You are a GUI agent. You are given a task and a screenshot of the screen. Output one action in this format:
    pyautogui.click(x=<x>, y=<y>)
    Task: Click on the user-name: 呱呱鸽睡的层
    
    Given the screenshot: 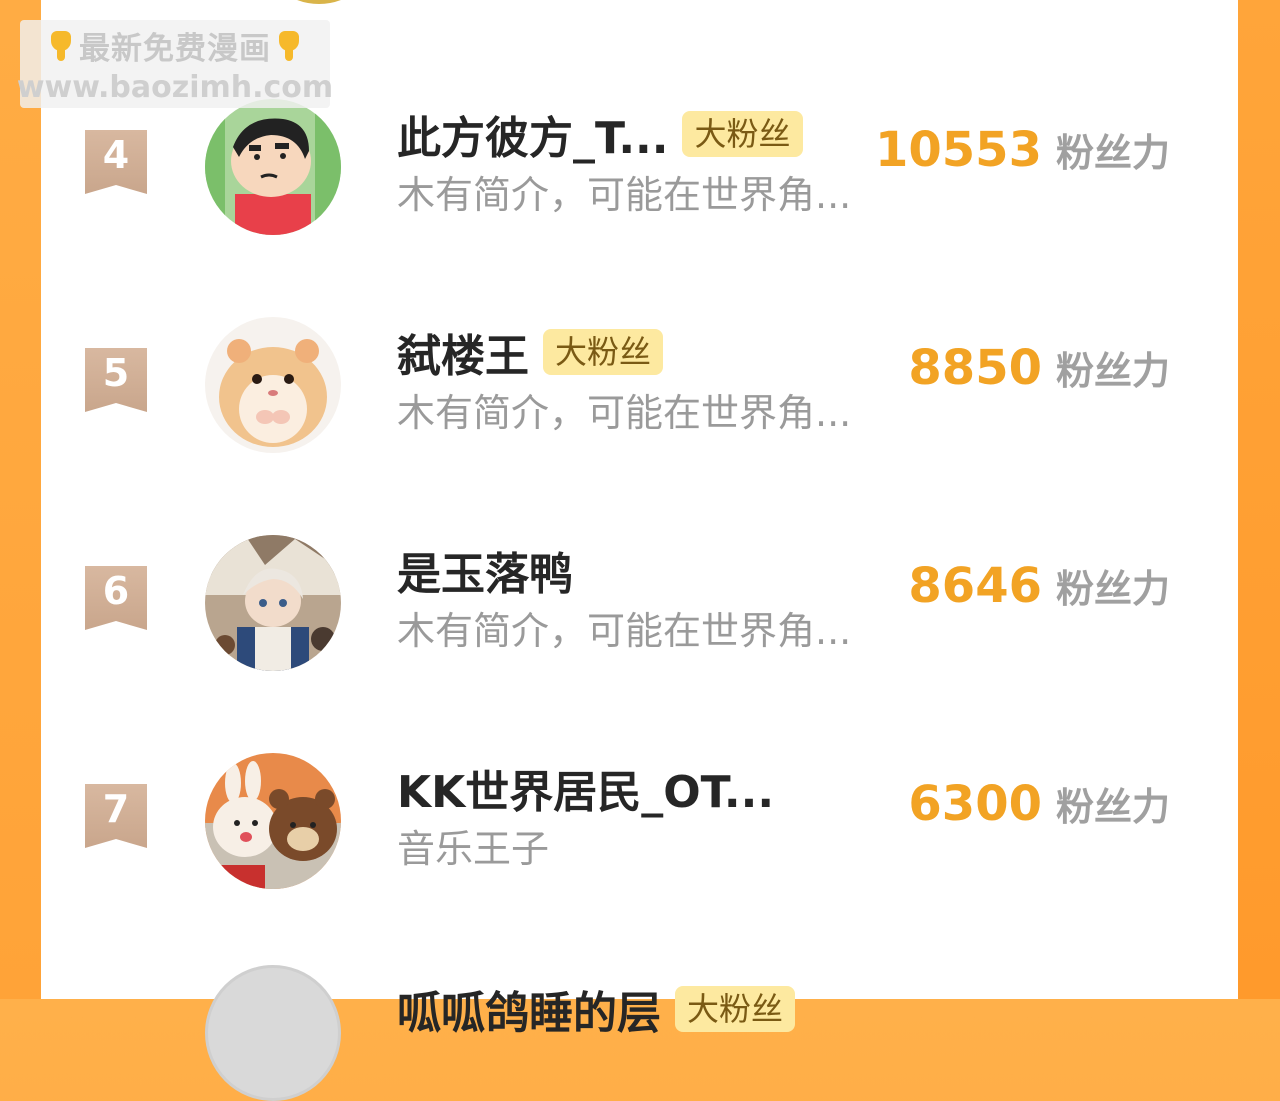 What is the action you would take?
    pyautogui.click(x=529, y=1009)
    